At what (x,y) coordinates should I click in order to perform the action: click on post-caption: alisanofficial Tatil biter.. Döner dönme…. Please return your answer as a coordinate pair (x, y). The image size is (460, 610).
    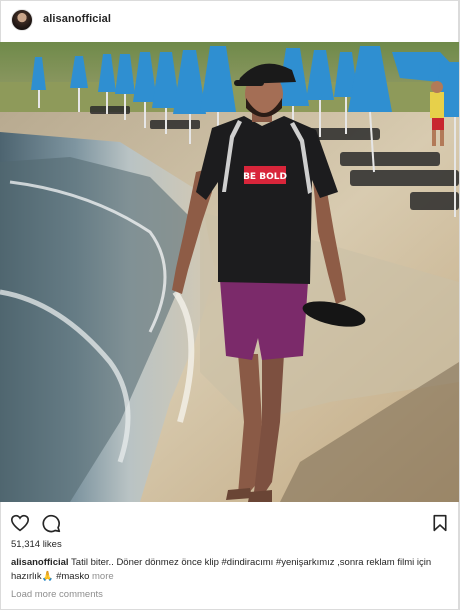
    Looking at the image, I should click on (230, 570).